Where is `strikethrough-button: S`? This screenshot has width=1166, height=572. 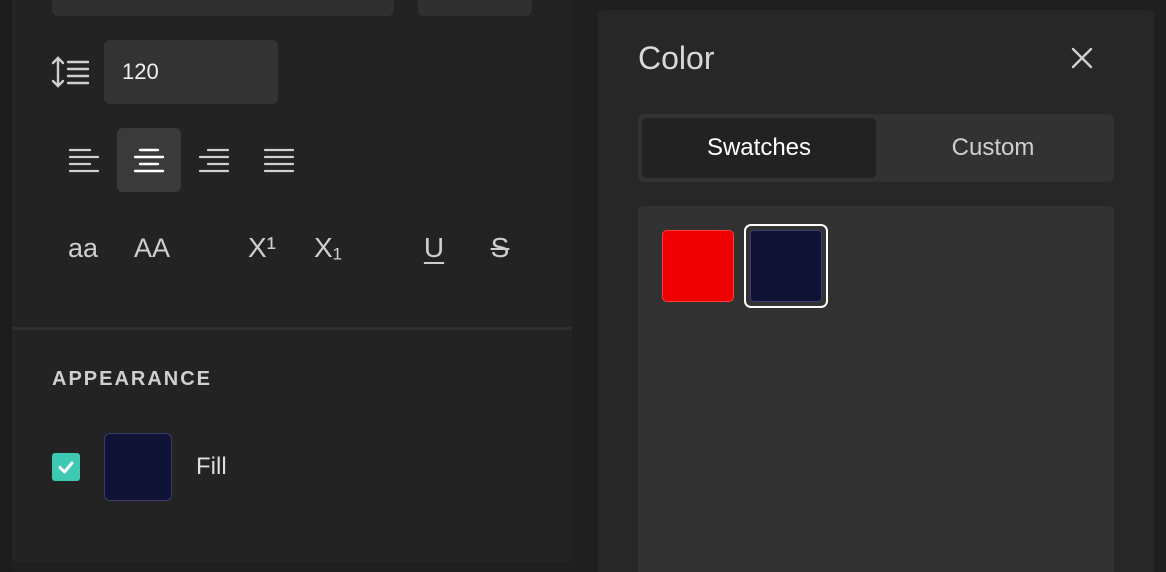
strikethrough-button: S is located at coordinates (500, 248).